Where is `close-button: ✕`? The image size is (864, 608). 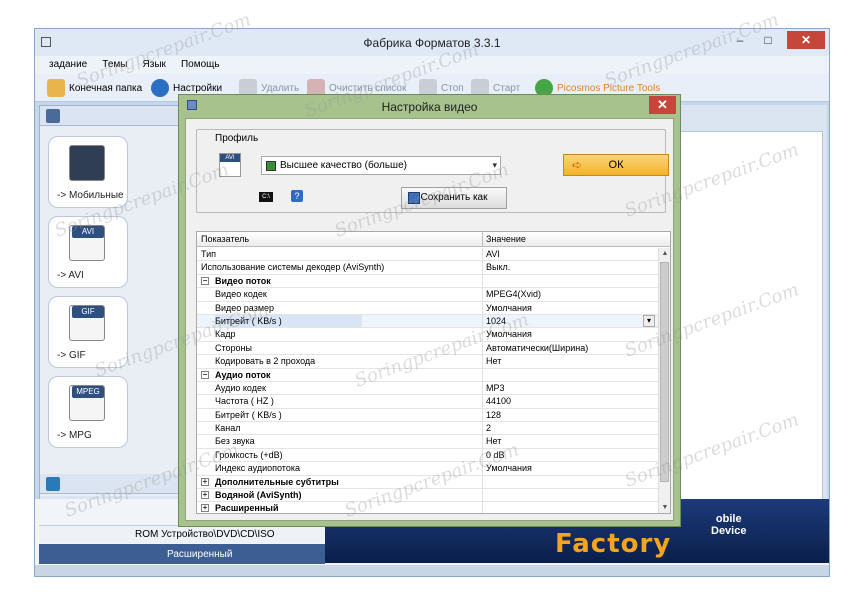
close-button: ✕ is located at coordinates (806, 40).